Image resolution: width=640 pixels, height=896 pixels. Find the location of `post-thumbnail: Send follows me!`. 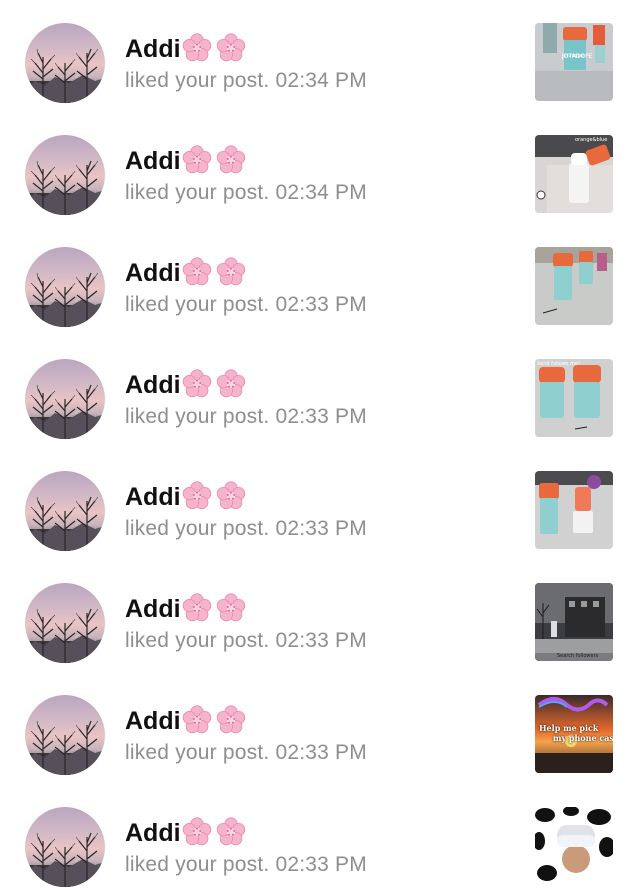

post-thumbnail: Send follows me! is located at coordinates (574, 398).